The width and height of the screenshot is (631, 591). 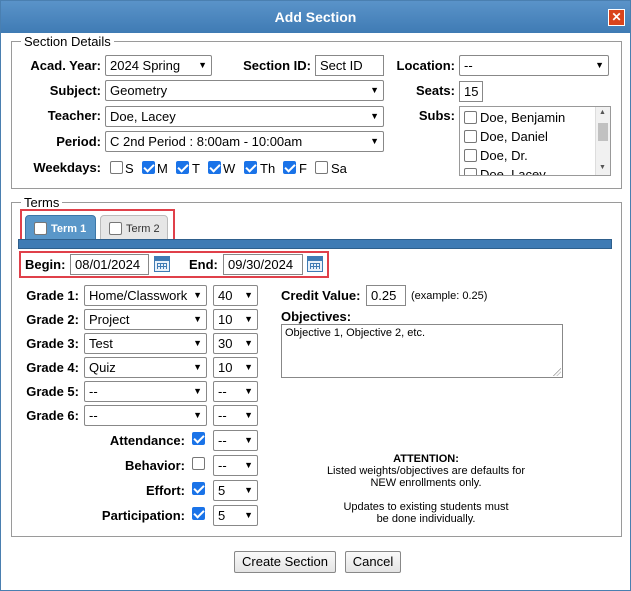 I want to click on attendance-label: Attendance:, so click(x=147, y=440).